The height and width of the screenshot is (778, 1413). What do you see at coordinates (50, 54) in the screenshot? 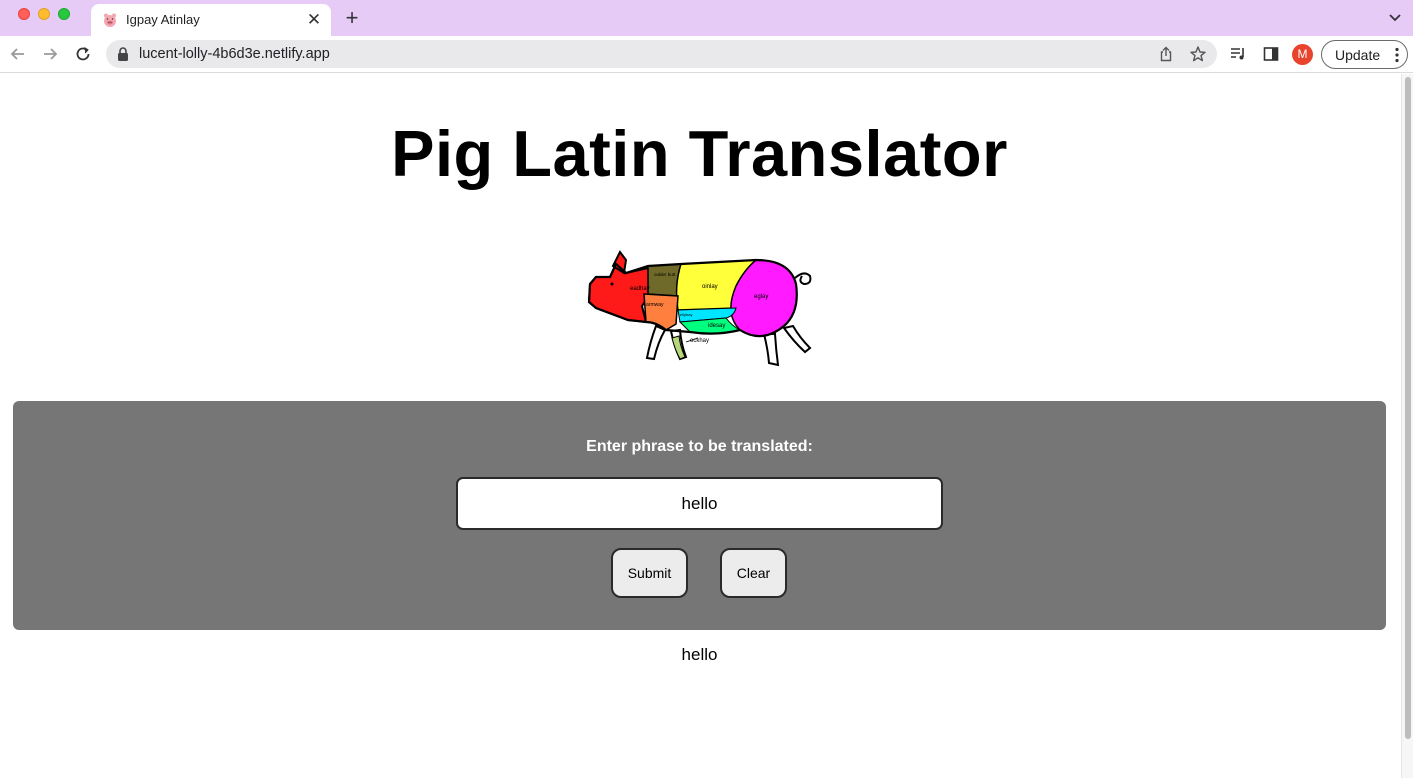
I see `forward-arrow-icon` at bounding box center [50, 54].